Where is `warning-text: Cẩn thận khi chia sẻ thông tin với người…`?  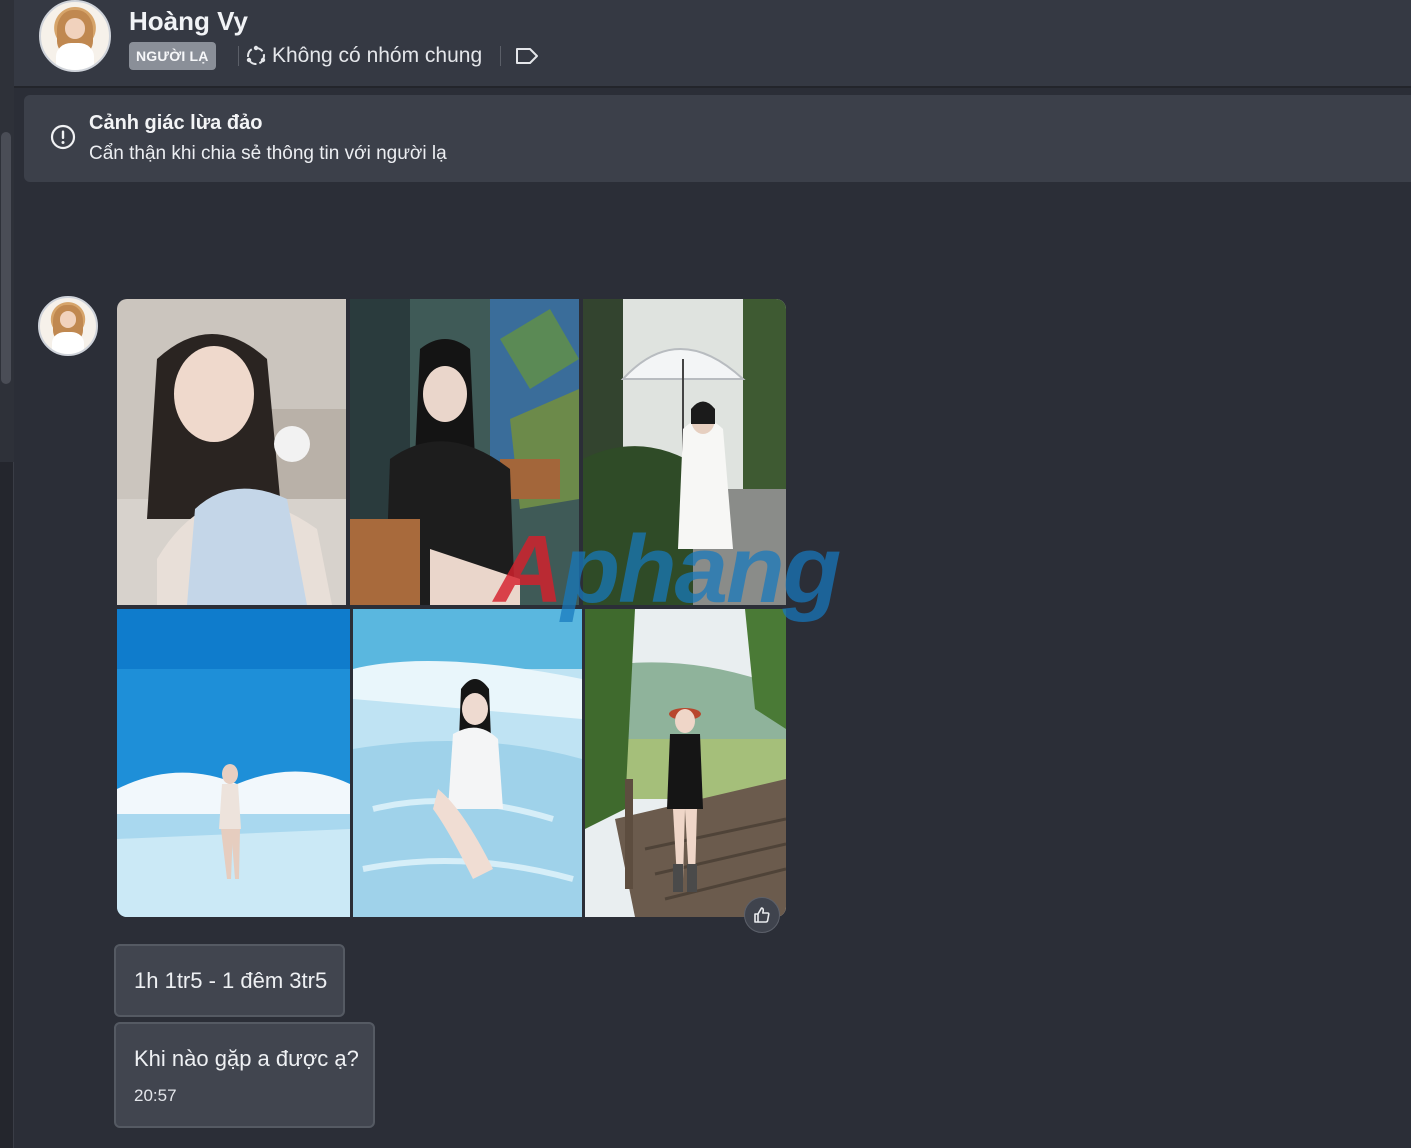
warning-text: Cẩn thận khi chia sẻ thông tin với người… is located at coordinates (268, 153).